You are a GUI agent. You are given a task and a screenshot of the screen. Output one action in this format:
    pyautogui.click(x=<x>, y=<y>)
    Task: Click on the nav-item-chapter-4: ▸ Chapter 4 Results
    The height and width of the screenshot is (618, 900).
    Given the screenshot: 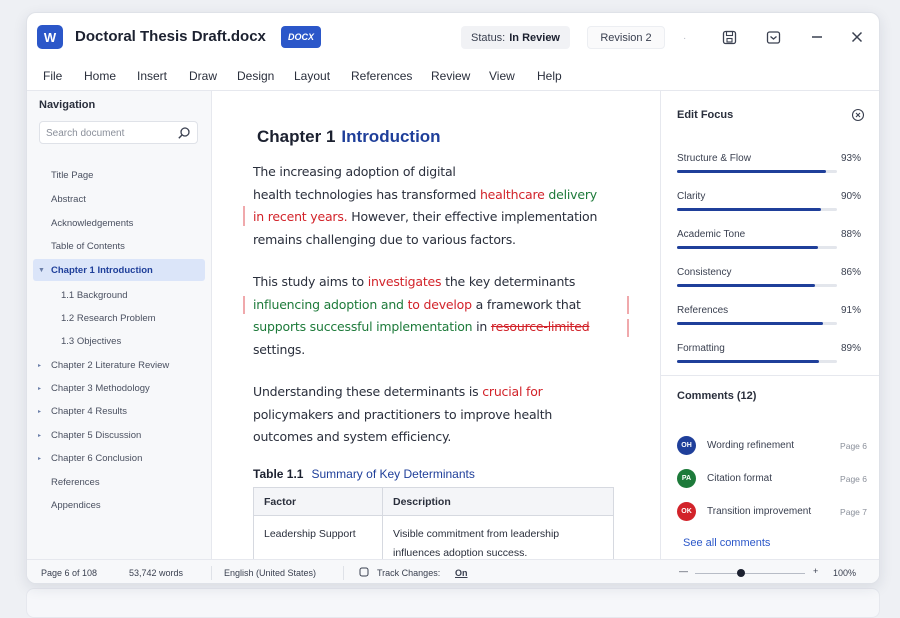 What is the action you would take?
    pyautogui.click(x=118, y=411)
    